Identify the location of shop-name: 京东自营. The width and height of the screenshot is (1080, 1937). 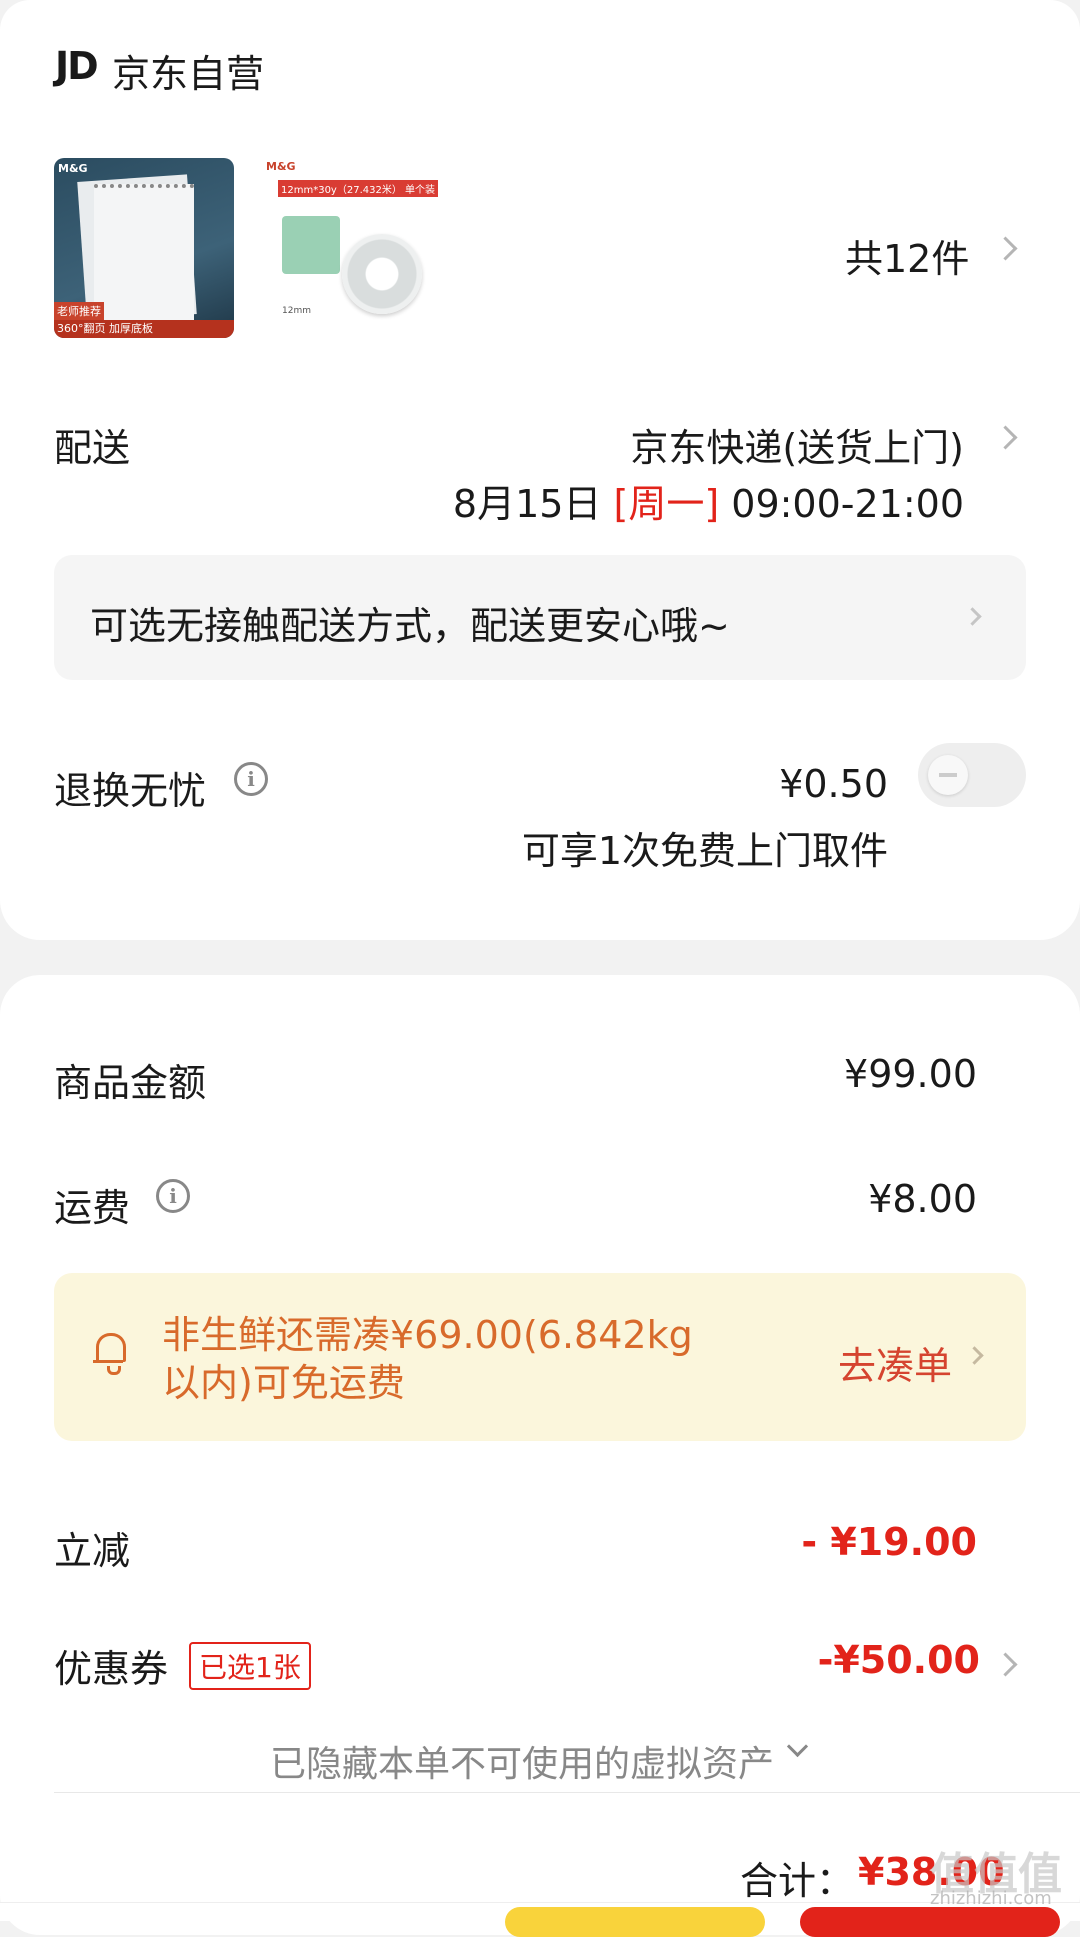
(188, 74).